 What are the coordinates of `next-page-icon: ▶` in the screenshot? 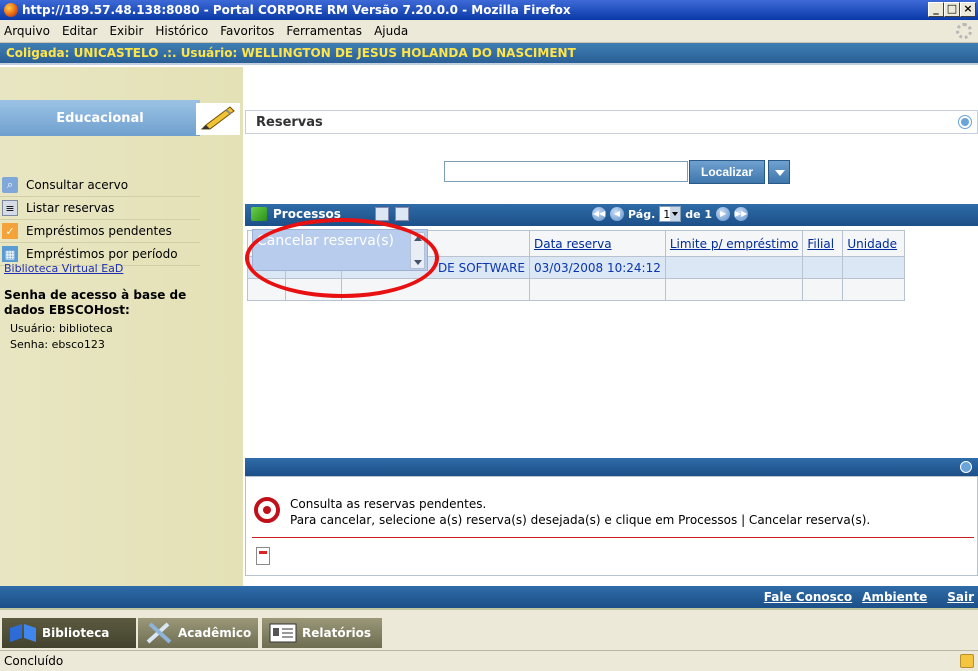 It's located at (723, 214).